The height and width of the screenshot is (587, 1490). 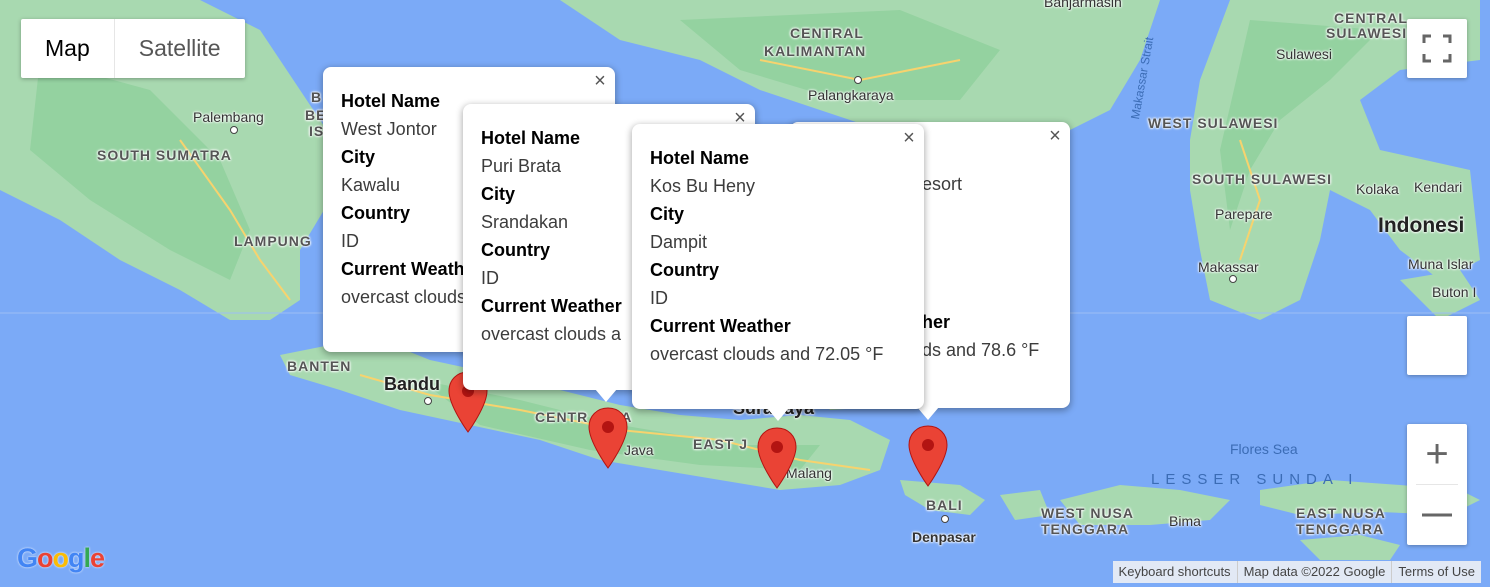 I want to click on label-java: Java, so click(x=639, y=450).